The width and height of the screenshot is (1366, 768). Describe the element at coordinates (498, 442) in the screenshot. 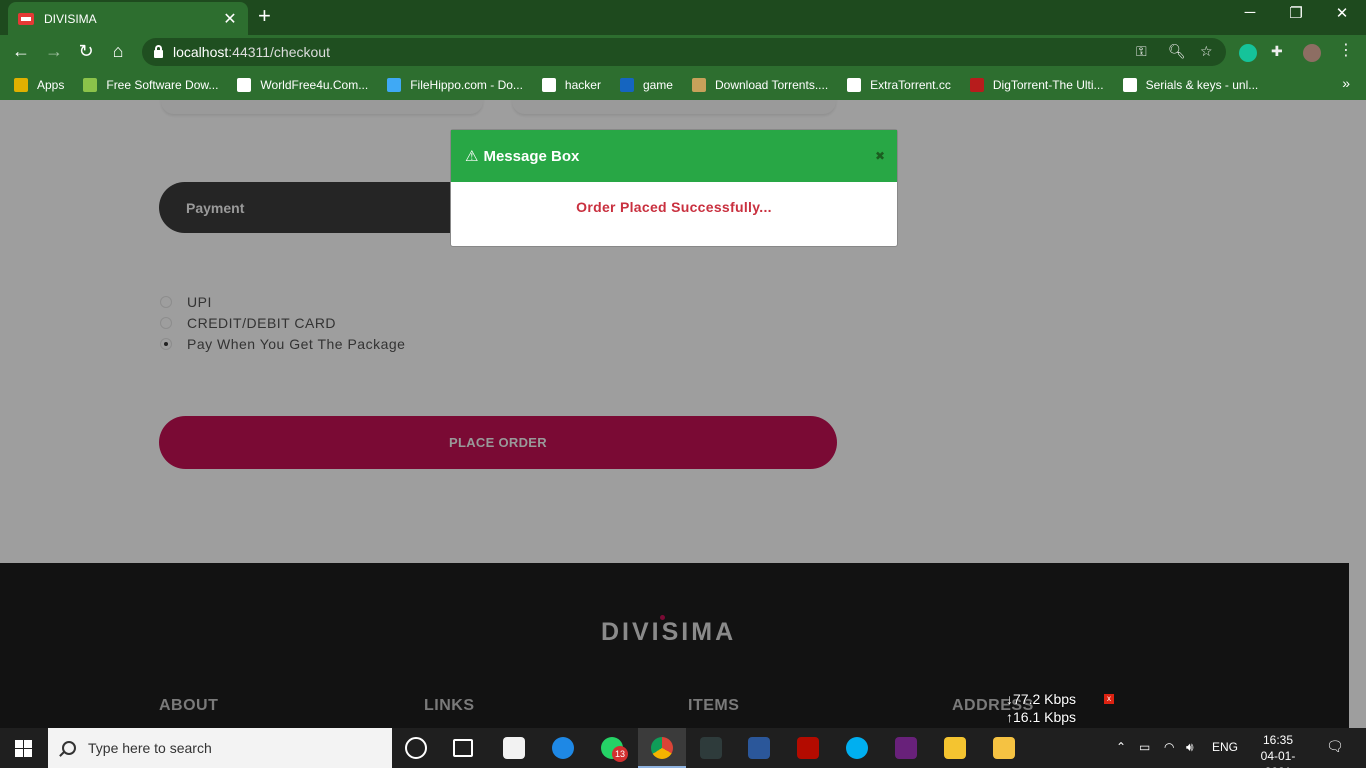

I see `place-order-button: PLACE ORDER` at that location.